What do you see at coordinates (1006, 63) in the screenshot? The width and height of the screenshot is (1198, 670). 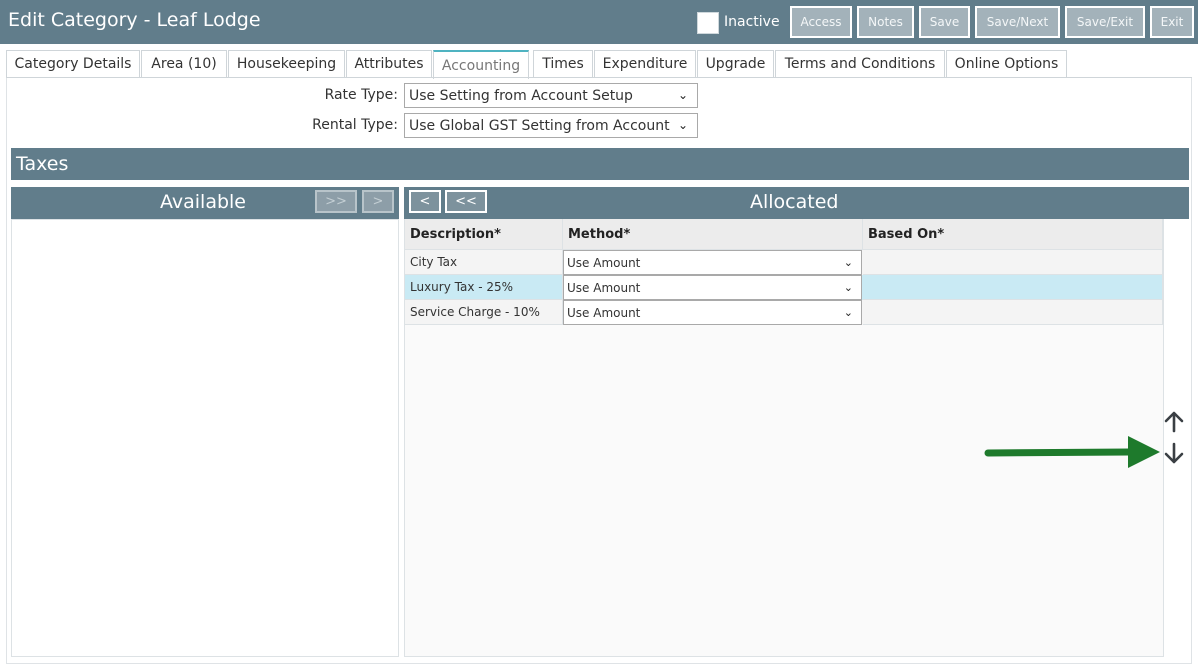 I see `tab-online-options: Online Options` at bounding box center [1006, 63].